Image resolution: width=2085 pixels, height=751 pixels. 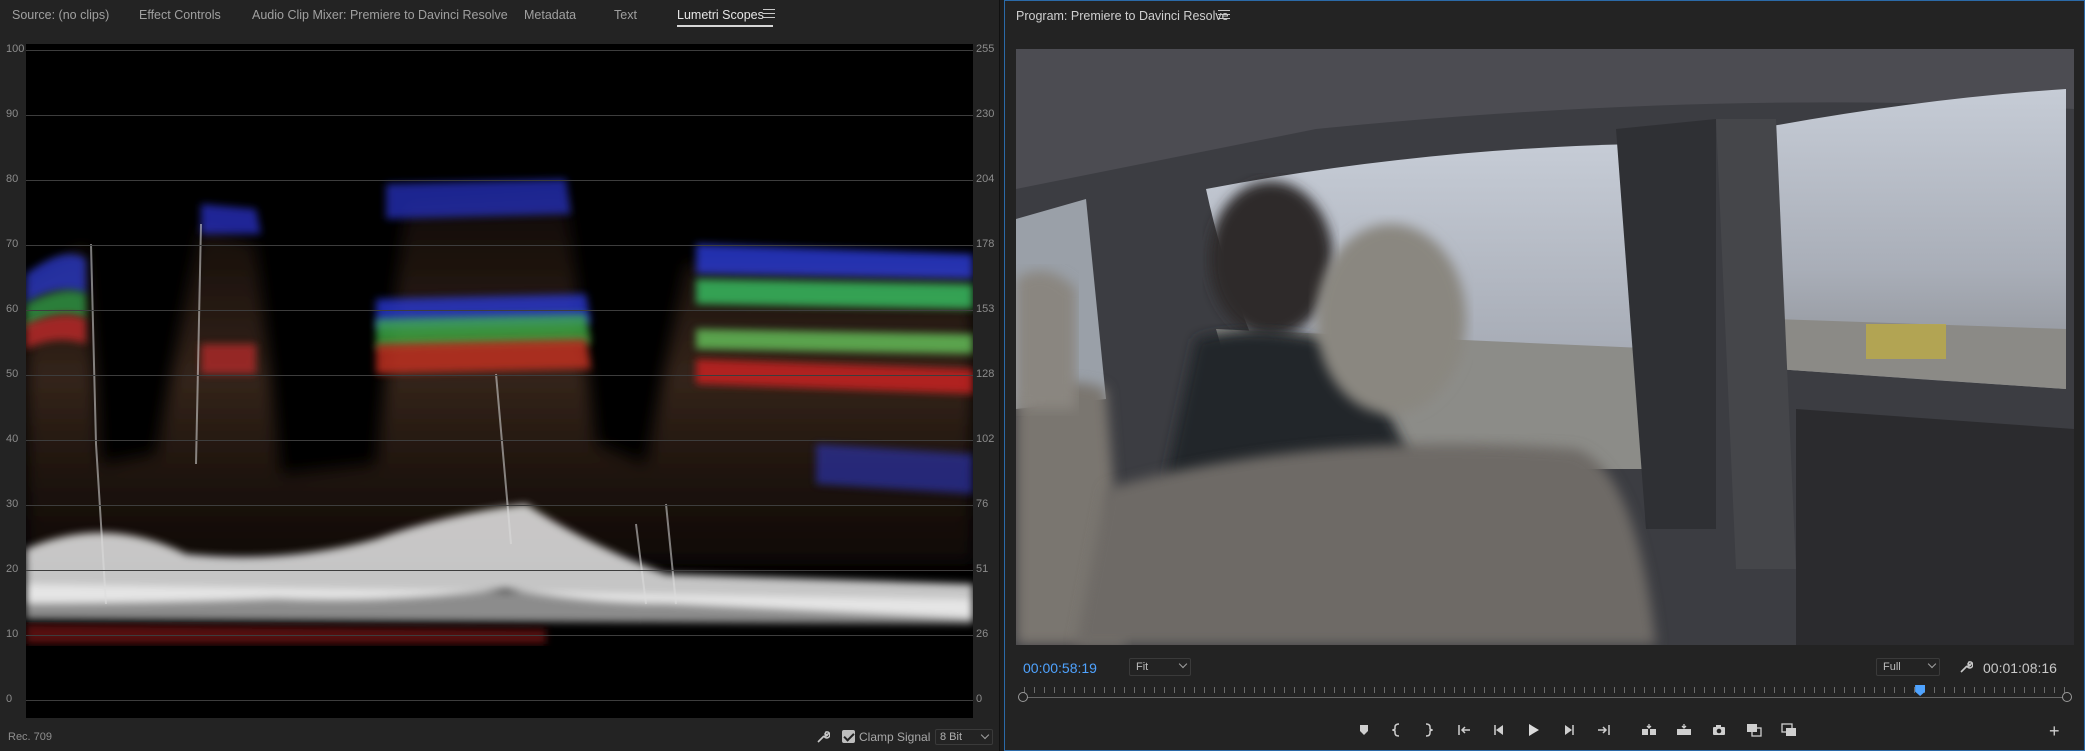 I want to click on code-value-scale-label: 102, so click(x=985, y=439).